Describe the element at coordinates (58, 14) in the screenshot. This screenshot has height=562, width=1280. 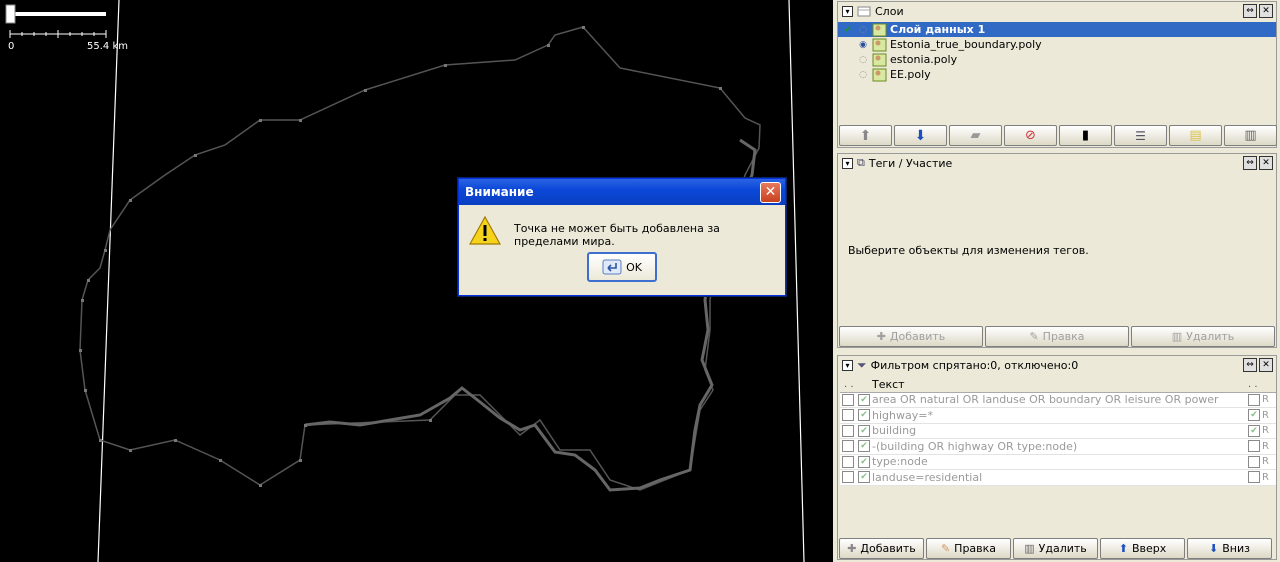
I see `scale-bar` at that location.